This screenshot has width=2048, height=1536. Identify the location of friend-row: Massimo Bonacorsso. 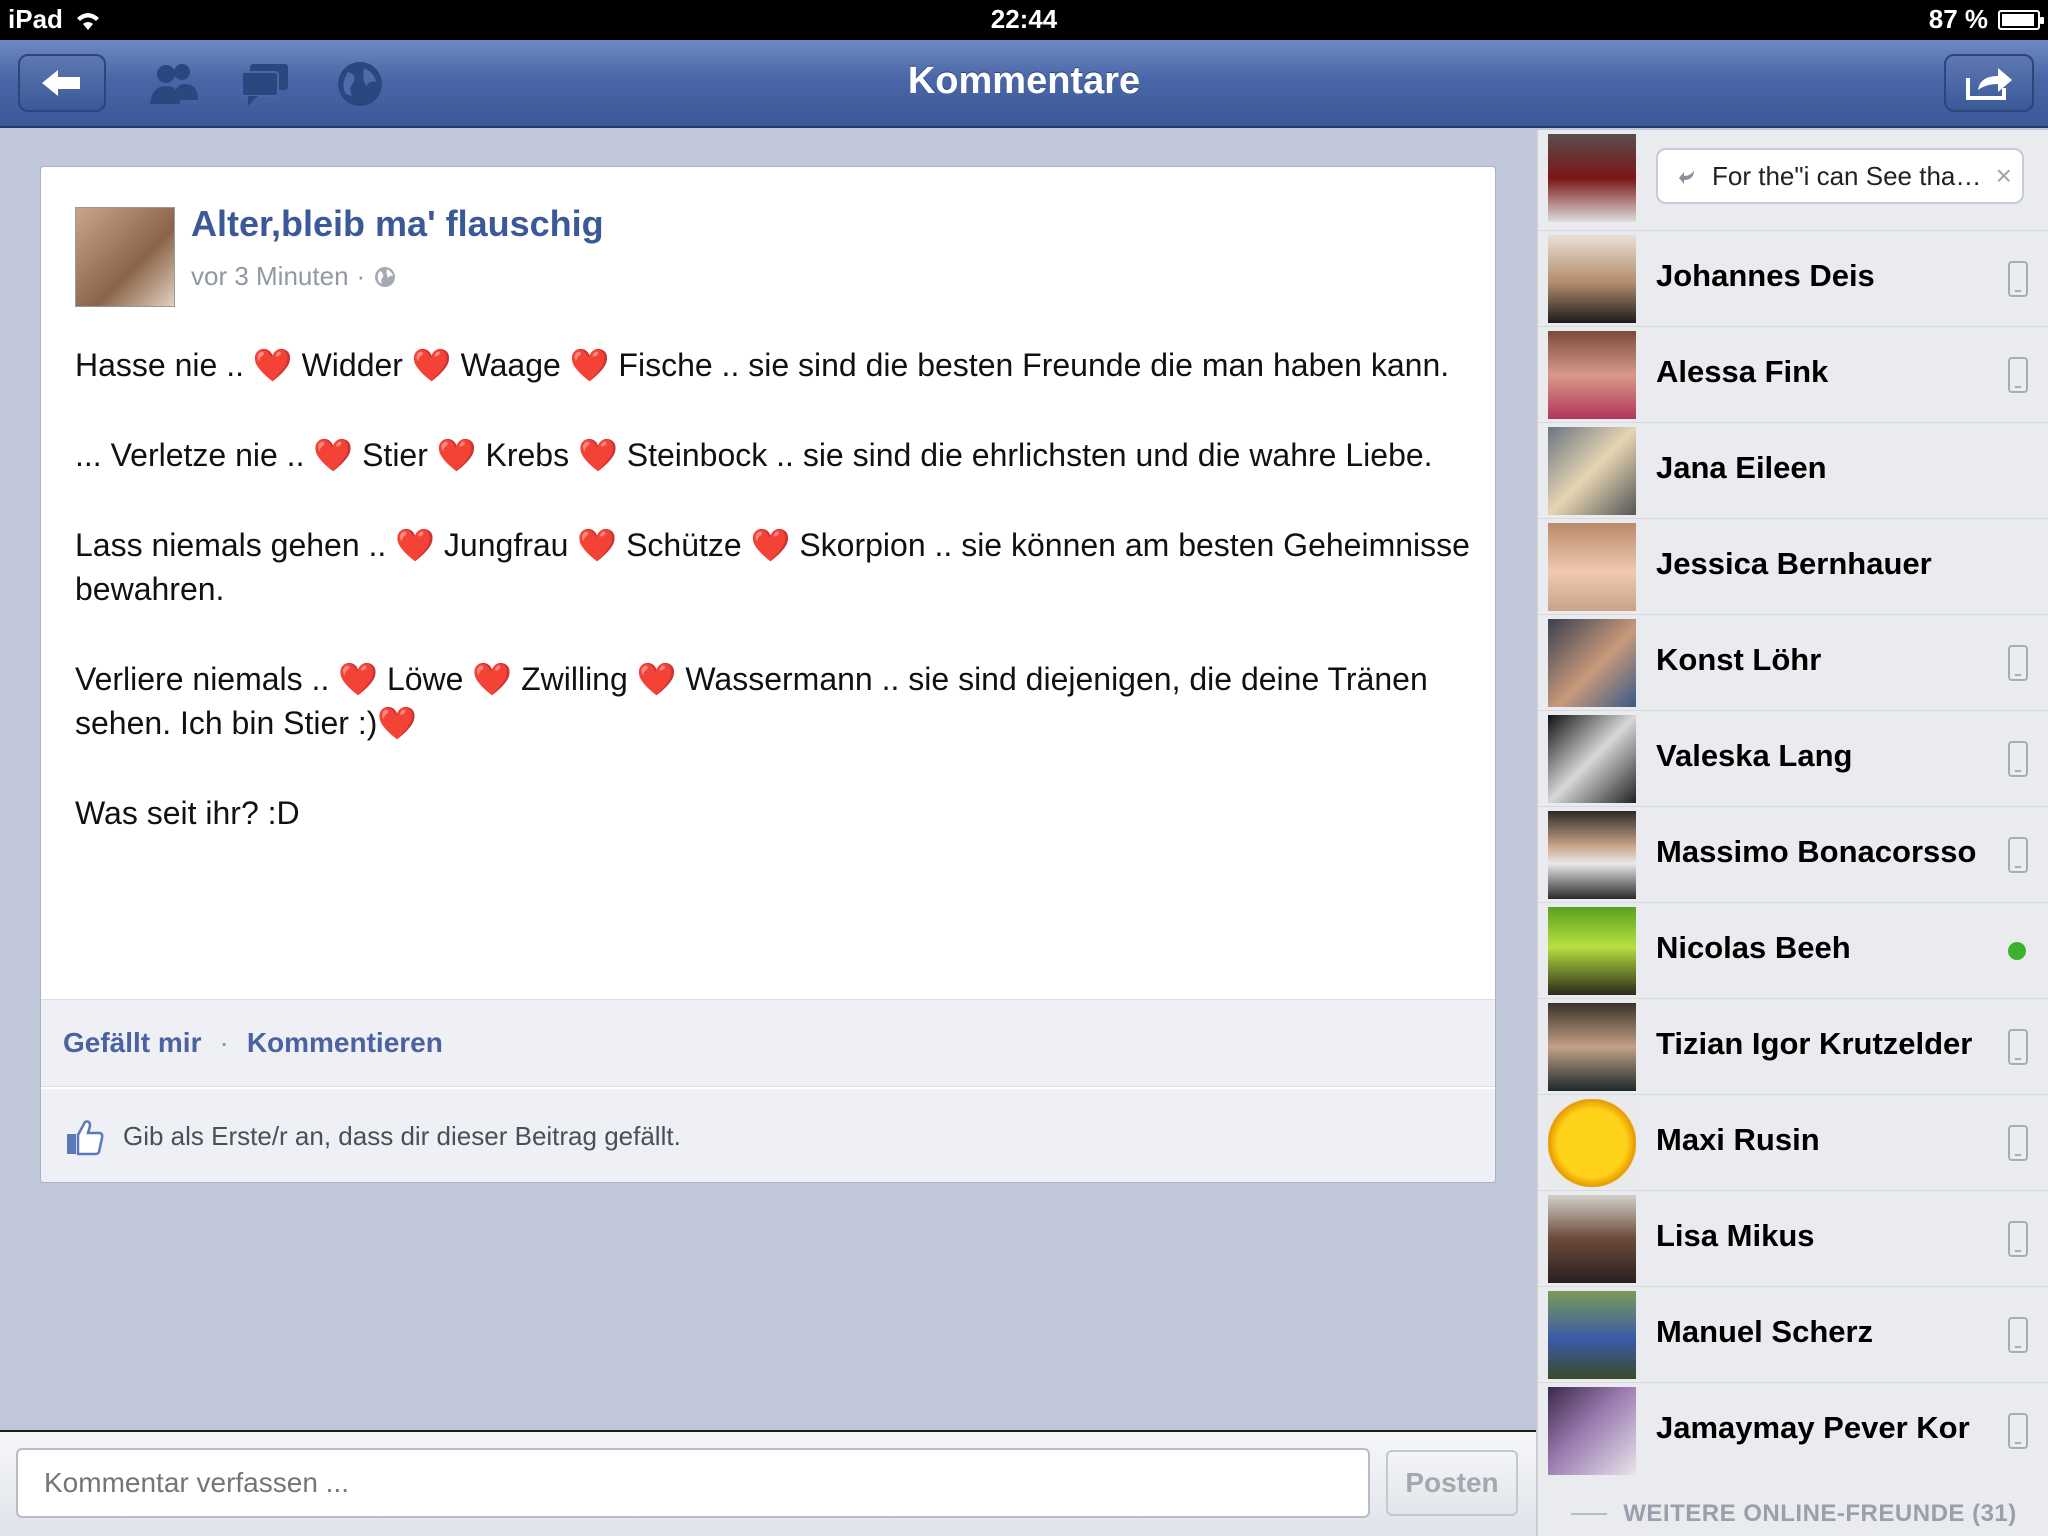
(1793, 854).